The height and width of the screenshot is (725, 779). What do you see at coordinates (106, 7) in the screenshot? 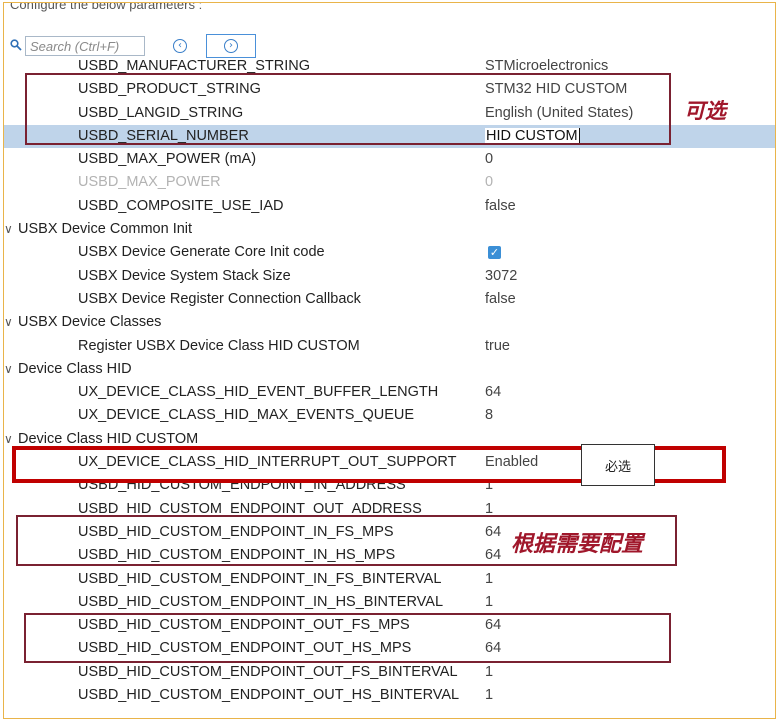
I see `panel-header: Configure the below parameters :` at bounding box center [106, 7].